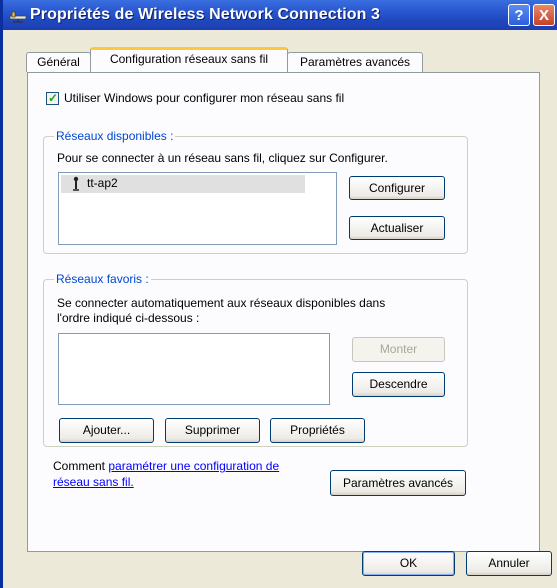 The height and width of the screenshot is (588, 557). I want to click on help-text: Comment paramétrer une configuration de, so click(166, 466).